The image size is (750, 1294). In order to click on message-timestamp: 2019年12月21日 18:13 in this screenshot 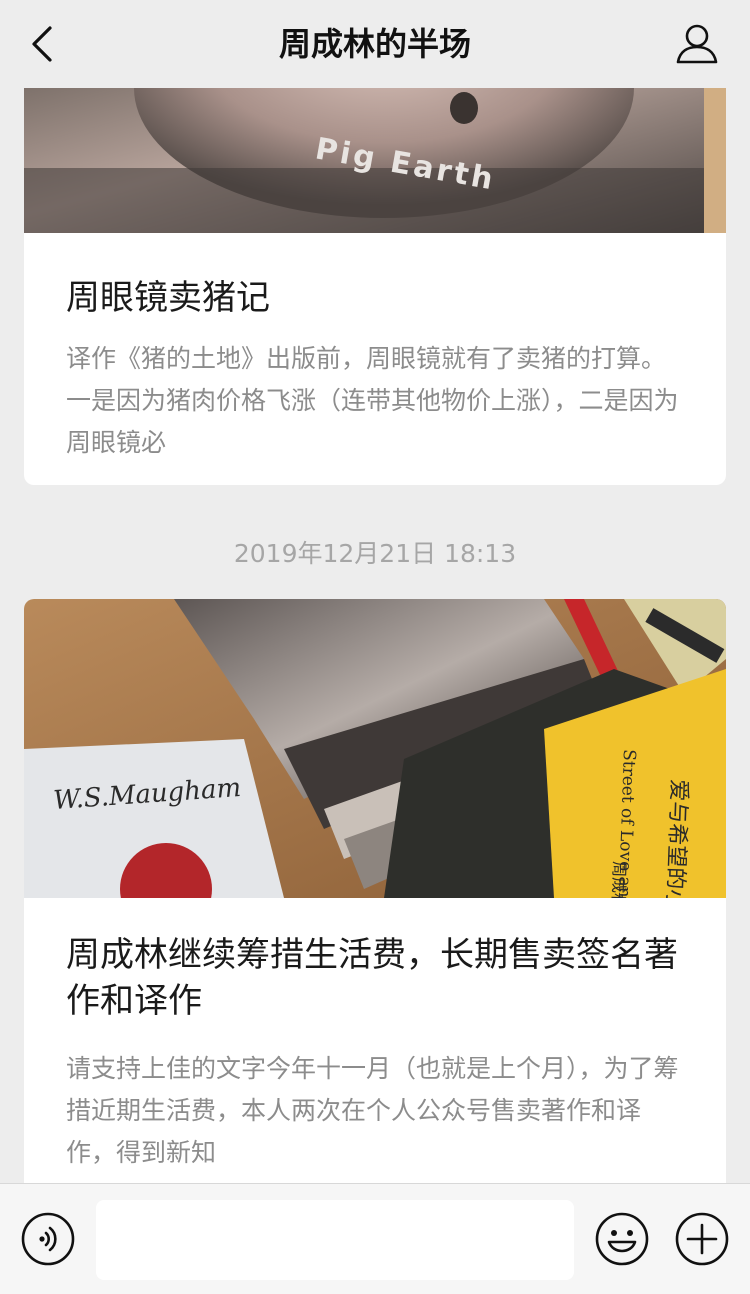, I will do `click(375, 553)`.